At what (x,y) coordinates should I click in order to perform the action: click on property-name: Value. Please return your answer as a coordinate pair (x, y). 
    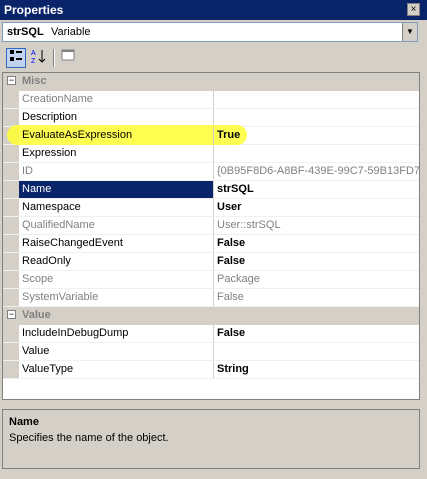
    Looking at the image, I should click on (36, 351).